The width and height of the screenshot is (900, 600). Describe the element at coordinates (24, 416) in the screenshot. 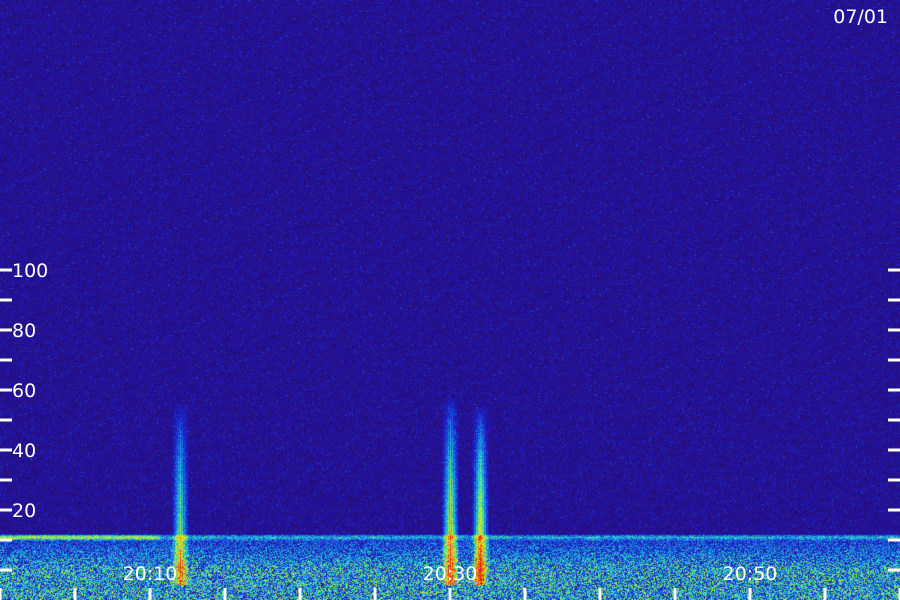

I see `y-axis-left: 20 40 60 80 100` at that location.